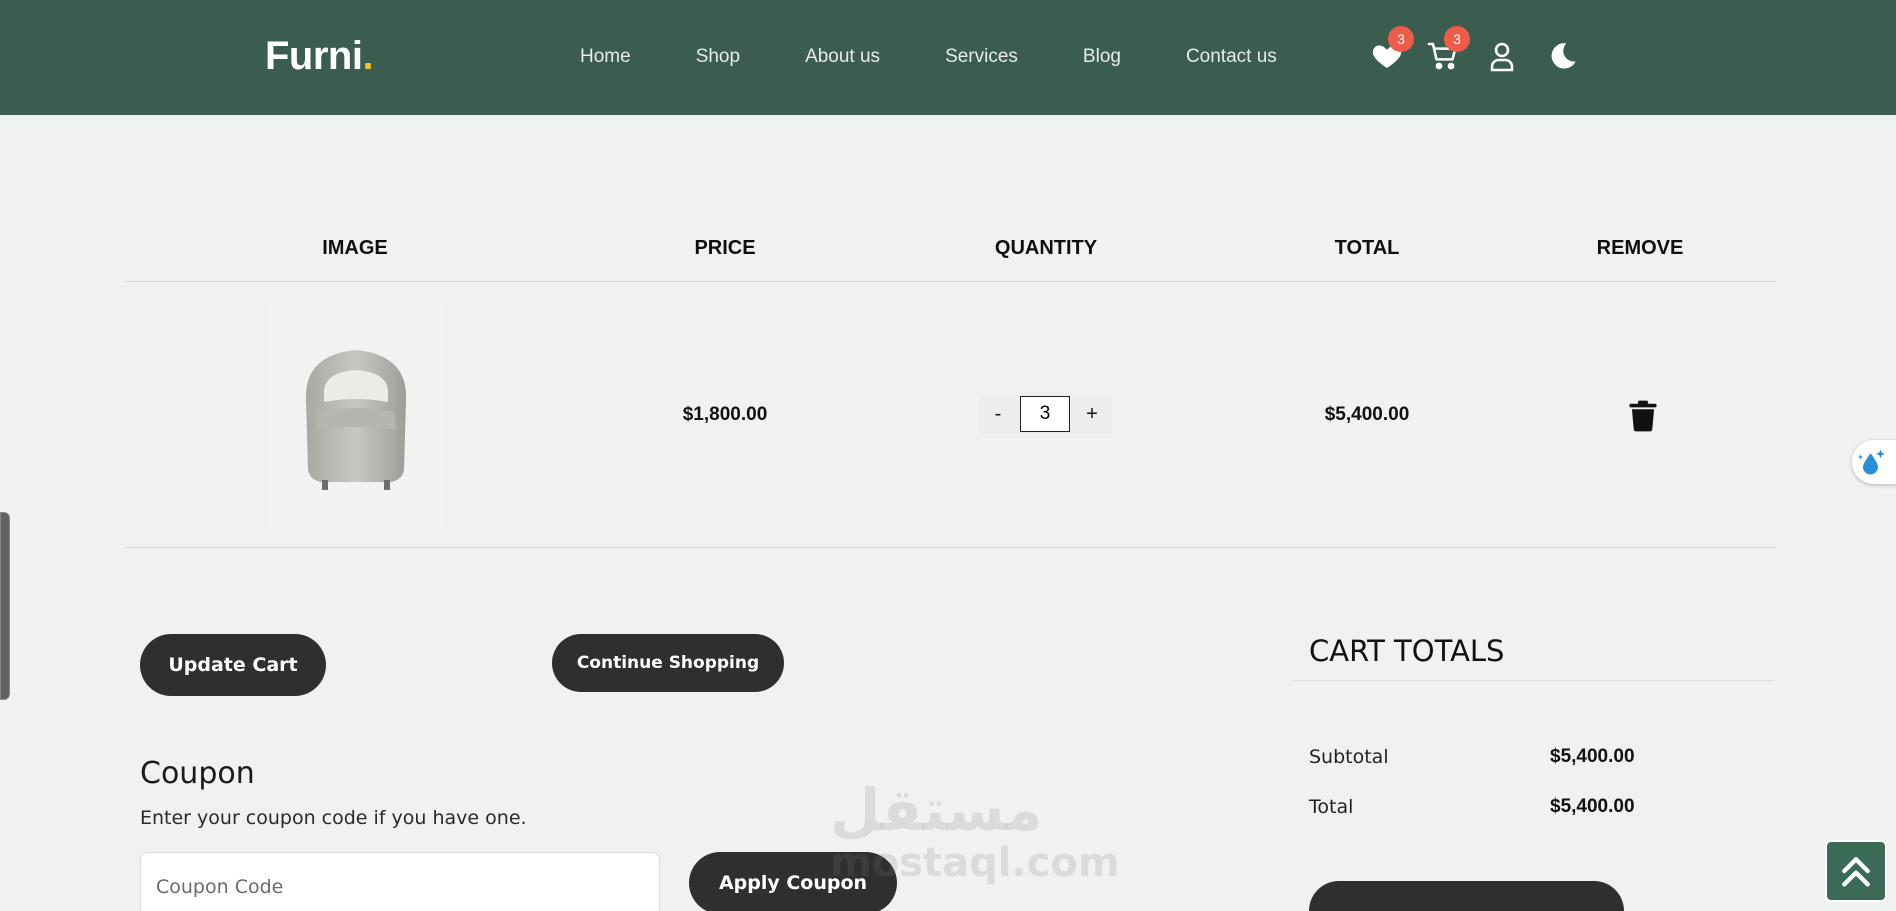 The width and height of the screenshot is (1896, 911). I want to click on table-header: IMAGE PRICE QUANTITY TOTAL REMOVE, so click(951, 252).